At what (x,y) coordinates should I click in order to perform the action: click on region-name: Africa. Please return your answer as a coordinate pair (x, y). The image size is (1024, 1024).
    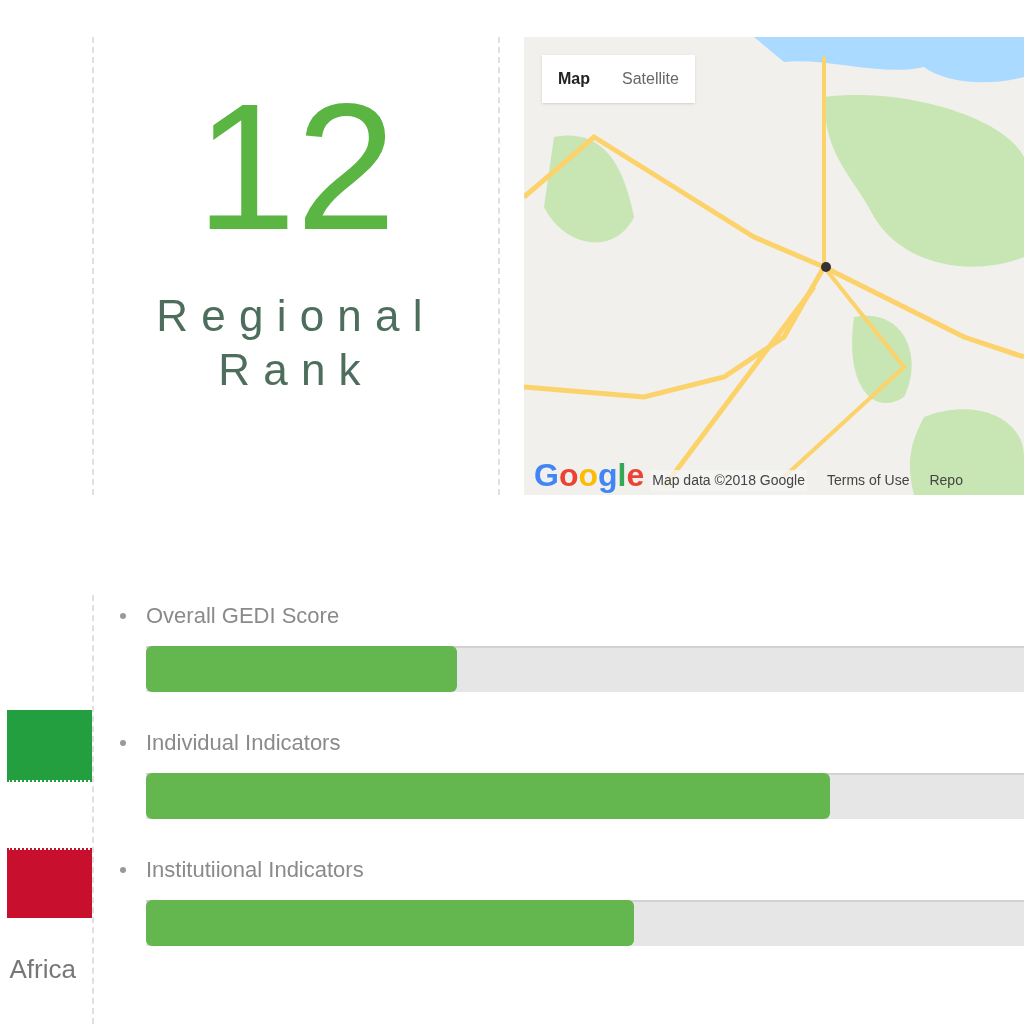
    Looking at the image, I should click on (43, 969).